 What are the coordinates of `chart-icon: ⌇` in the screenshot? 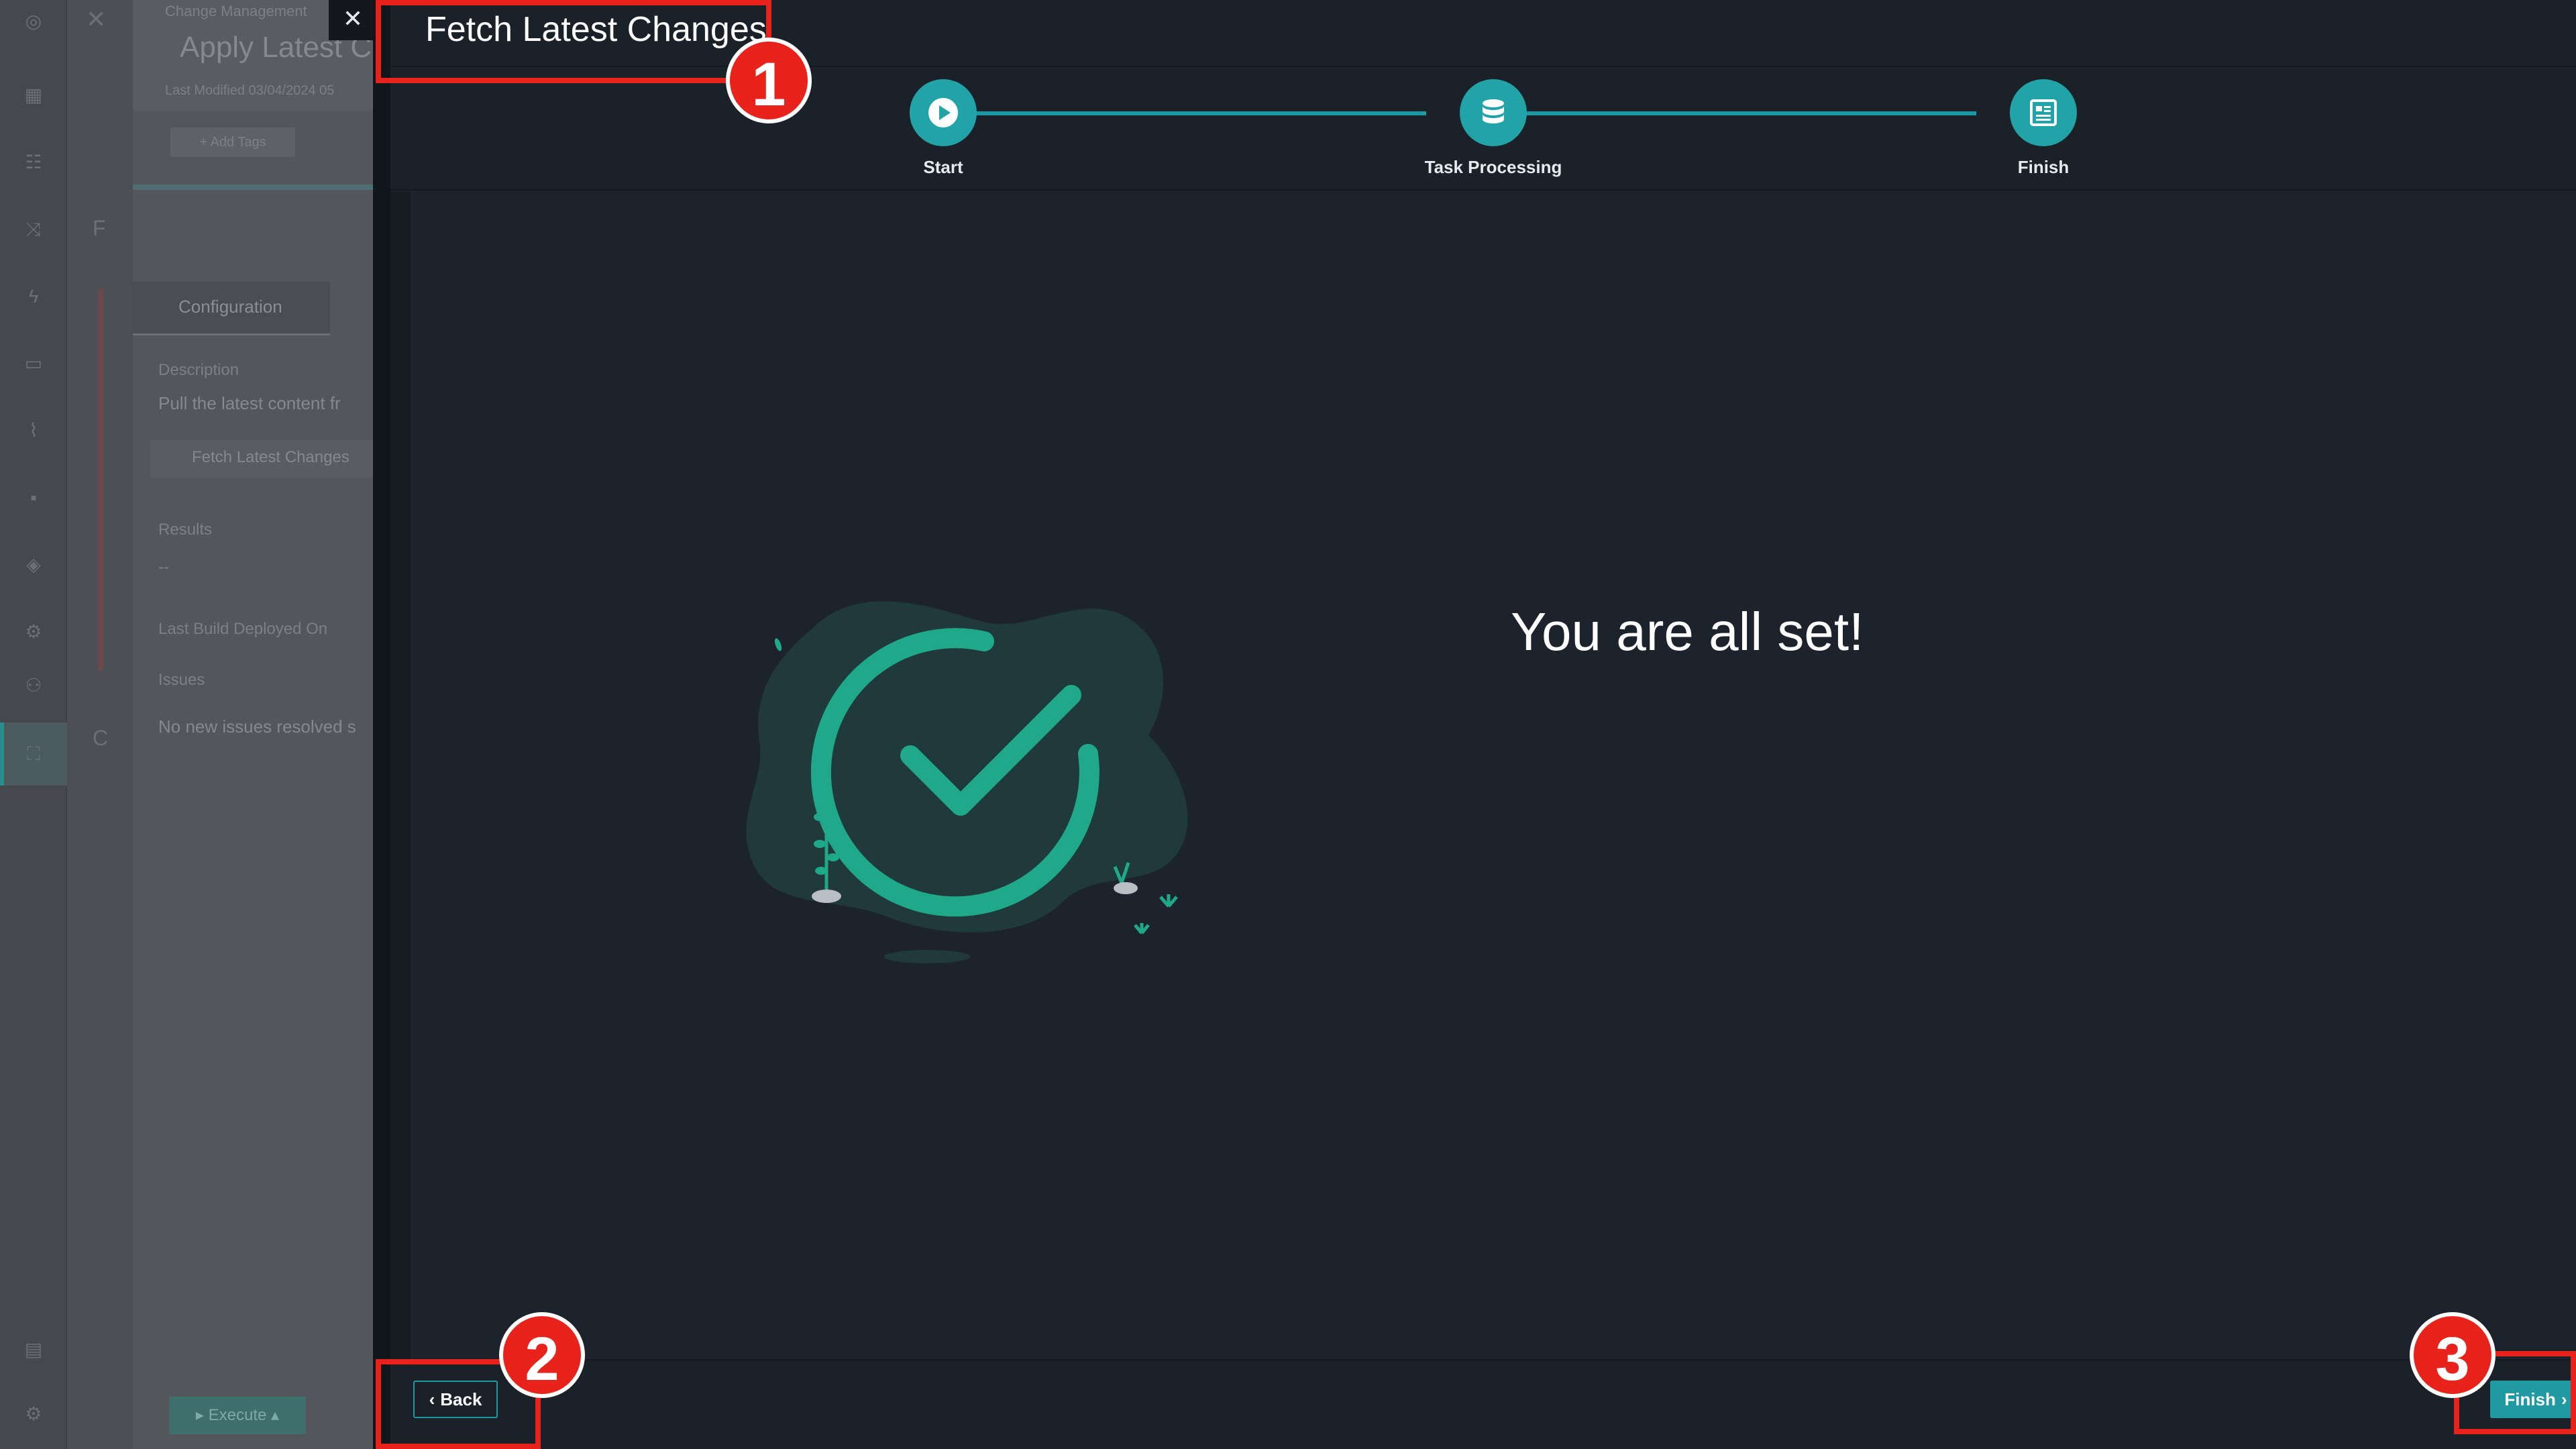 It's located at (33, 430).